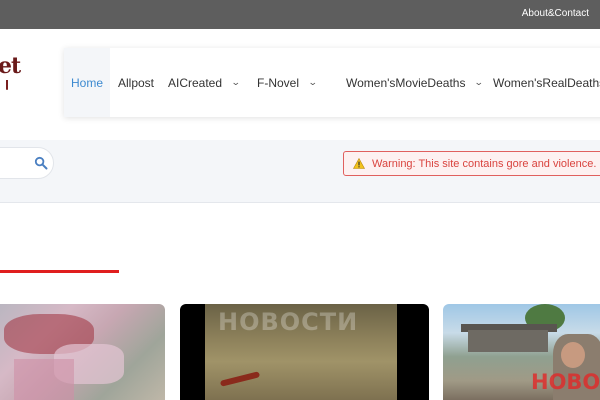  Describe the element at coordinates (300, 14) in the screenshot. I see `top-bar: About&Contact` at that location.